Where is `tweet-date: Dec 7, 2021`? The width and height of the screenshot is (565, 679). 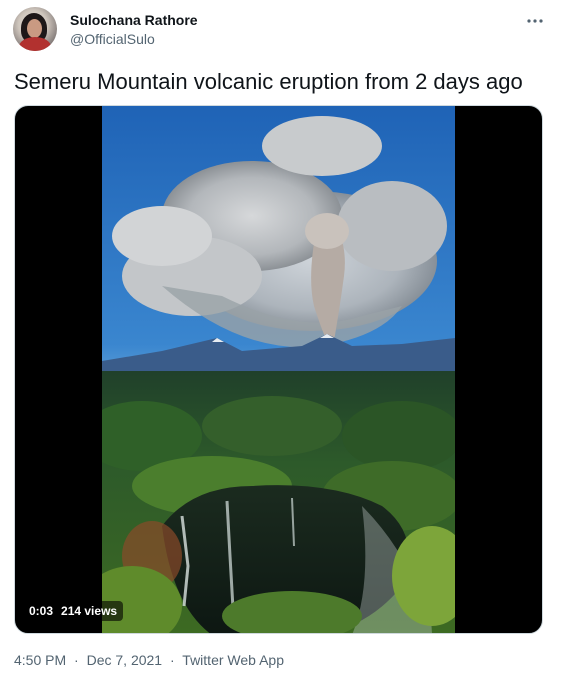 tweet-date: Dec 7, 2021 is located at coordinates (125, 660).